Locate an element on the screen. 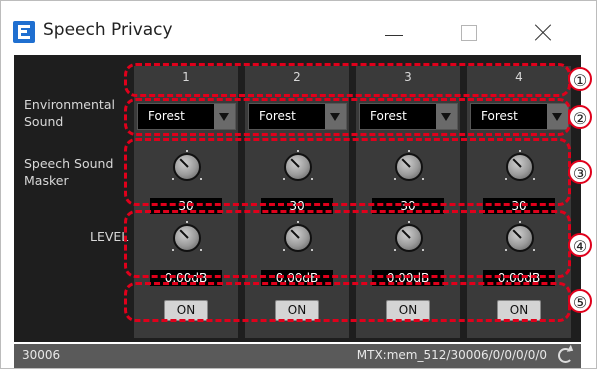  status-path: MTX:mem_512/30006/0/0/0/0/0 is located at coordinates (451, 355).